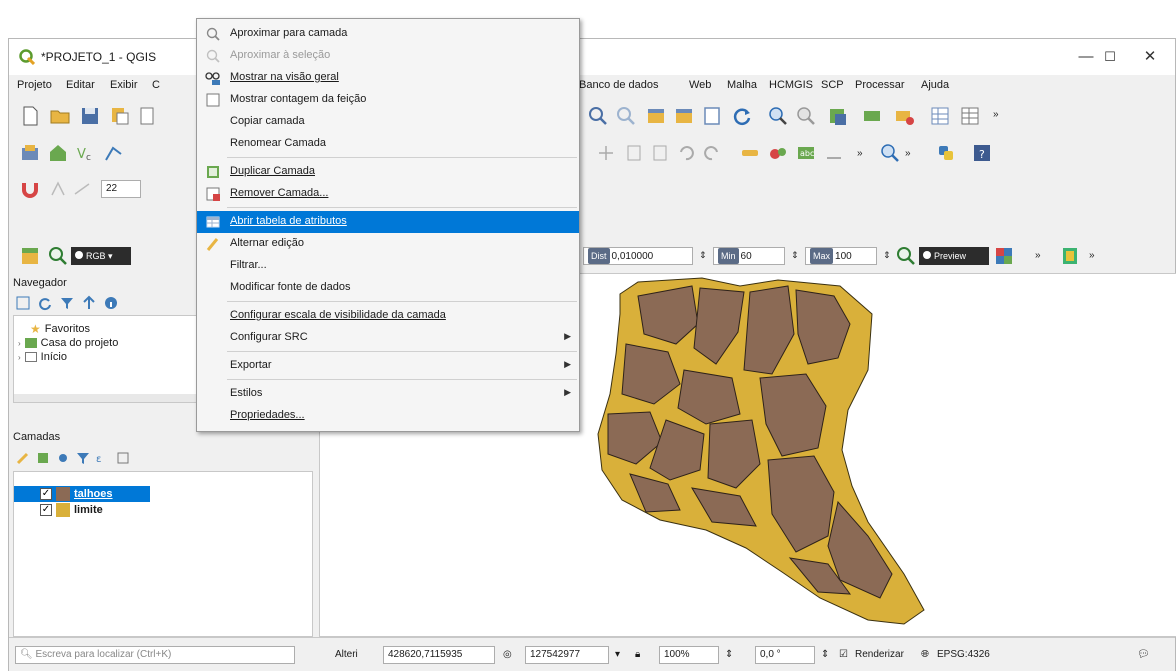 The width and height of the screenshot is (1176, 671). Describe the element at coordinates (388, 78) in the screenshot. I see `menu-item-show-in-overview: Mostrar na visão geral` at that location.